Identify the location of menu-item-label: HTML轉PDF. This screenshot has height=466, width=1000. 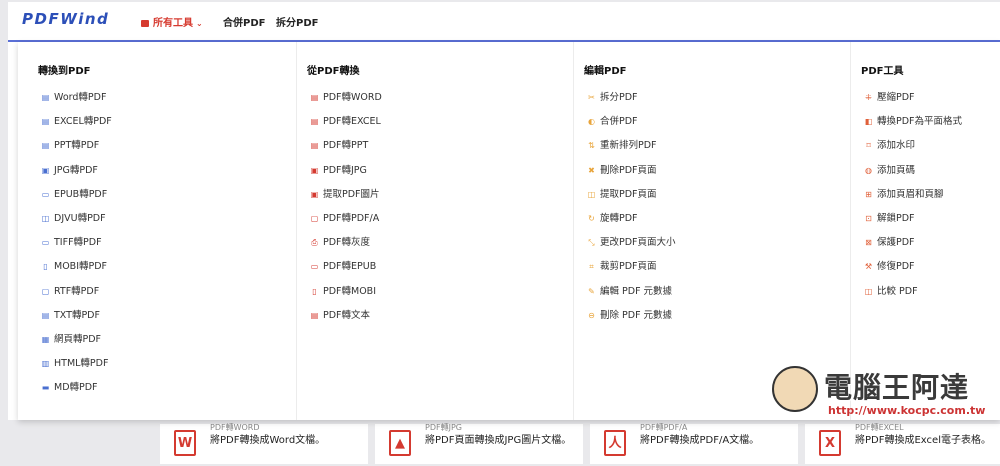
(81, 364).